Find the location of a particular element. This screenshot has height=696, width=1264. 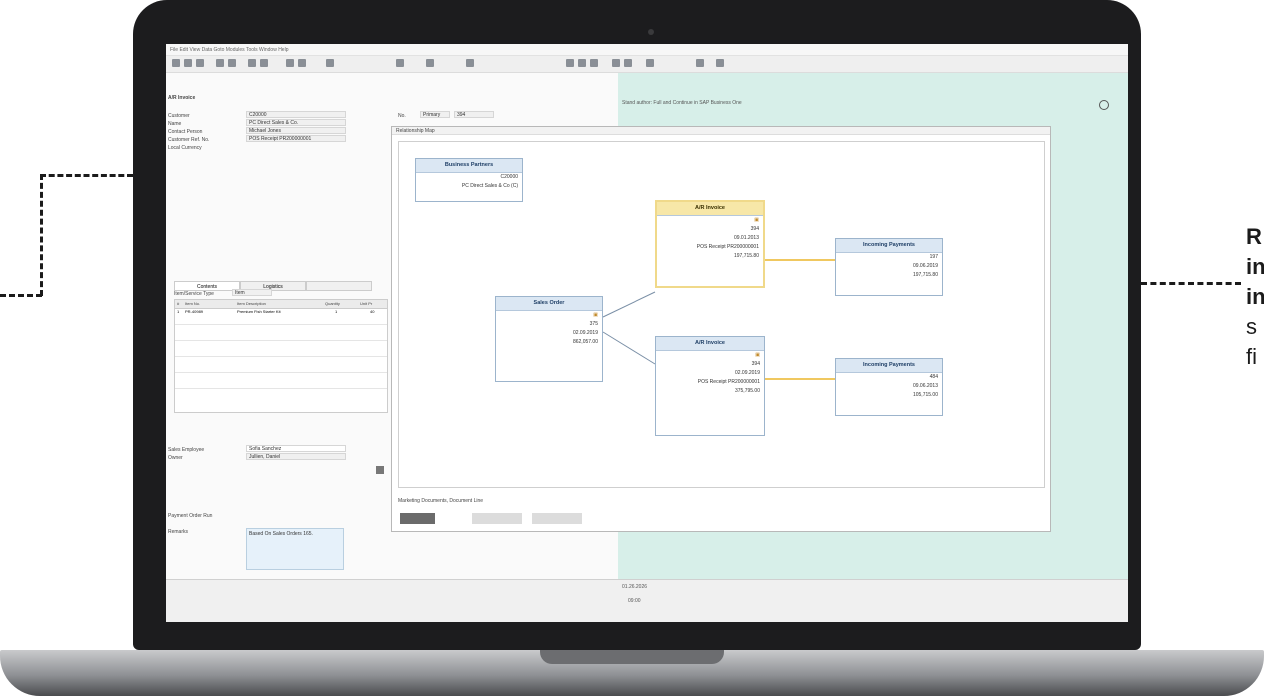

right-connector is located at coordinates (1191, 283).